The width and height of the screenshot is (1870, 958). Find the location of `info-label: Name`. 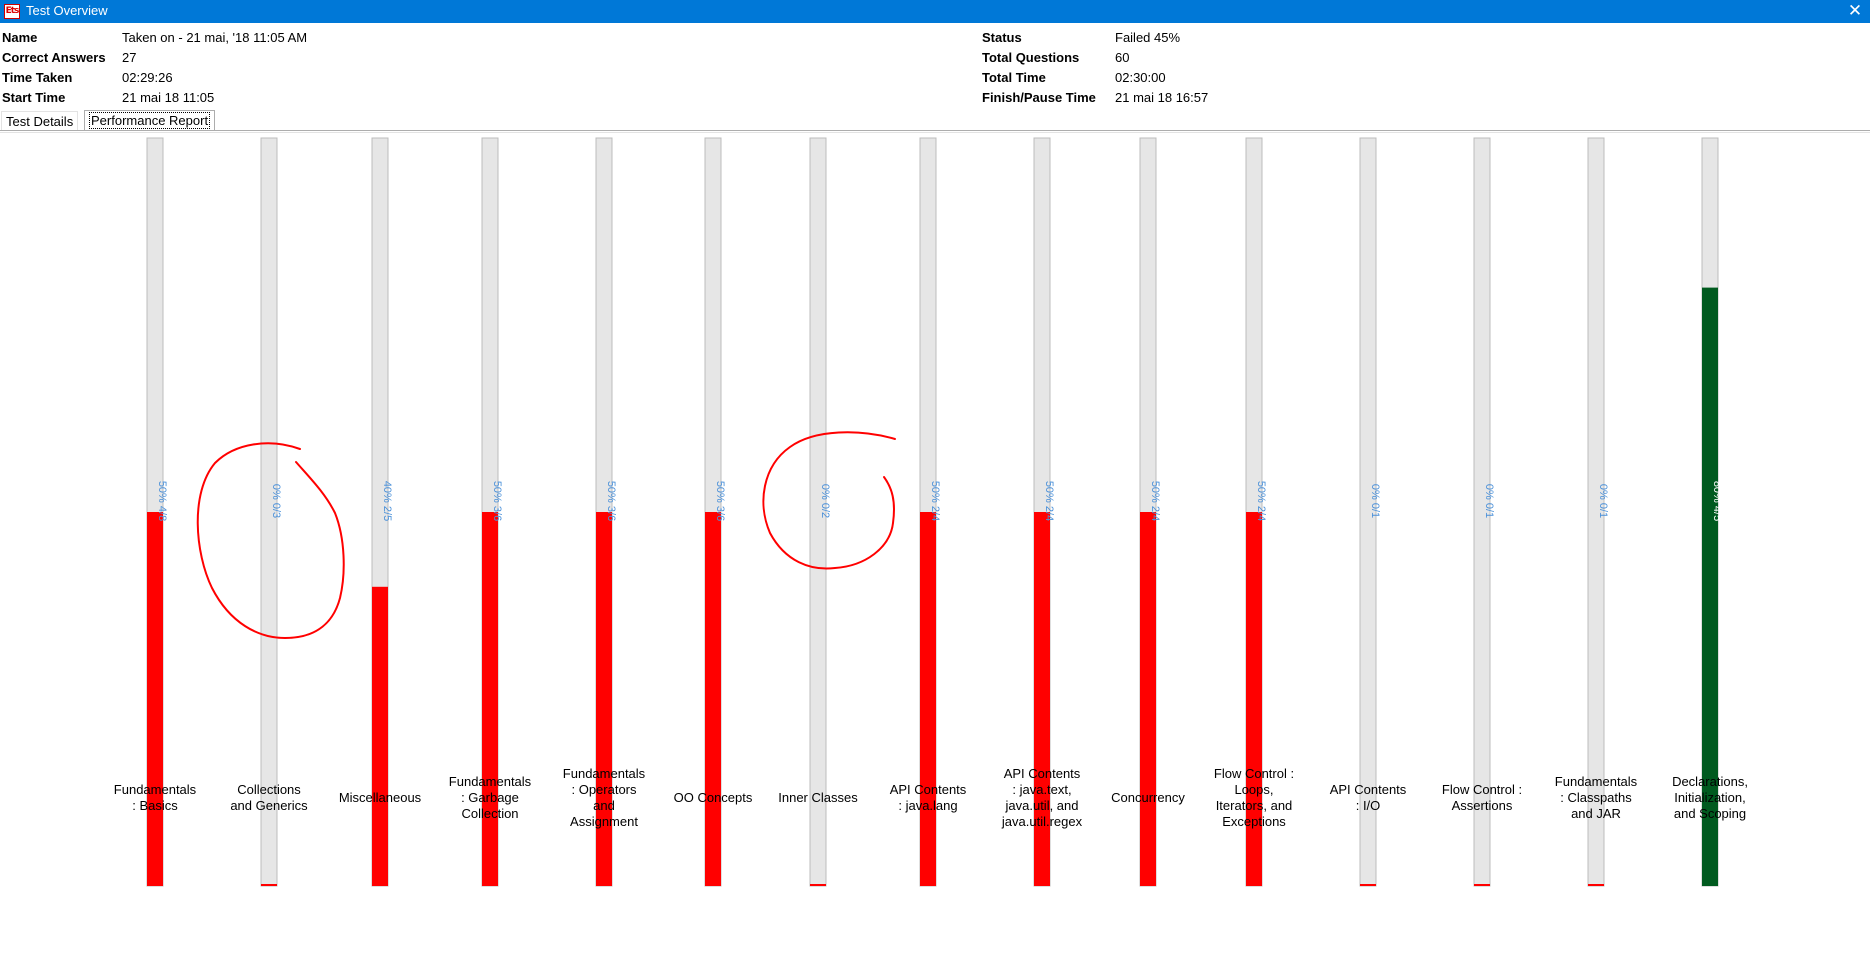

info-label: Name is located at coordinates (20, 37).